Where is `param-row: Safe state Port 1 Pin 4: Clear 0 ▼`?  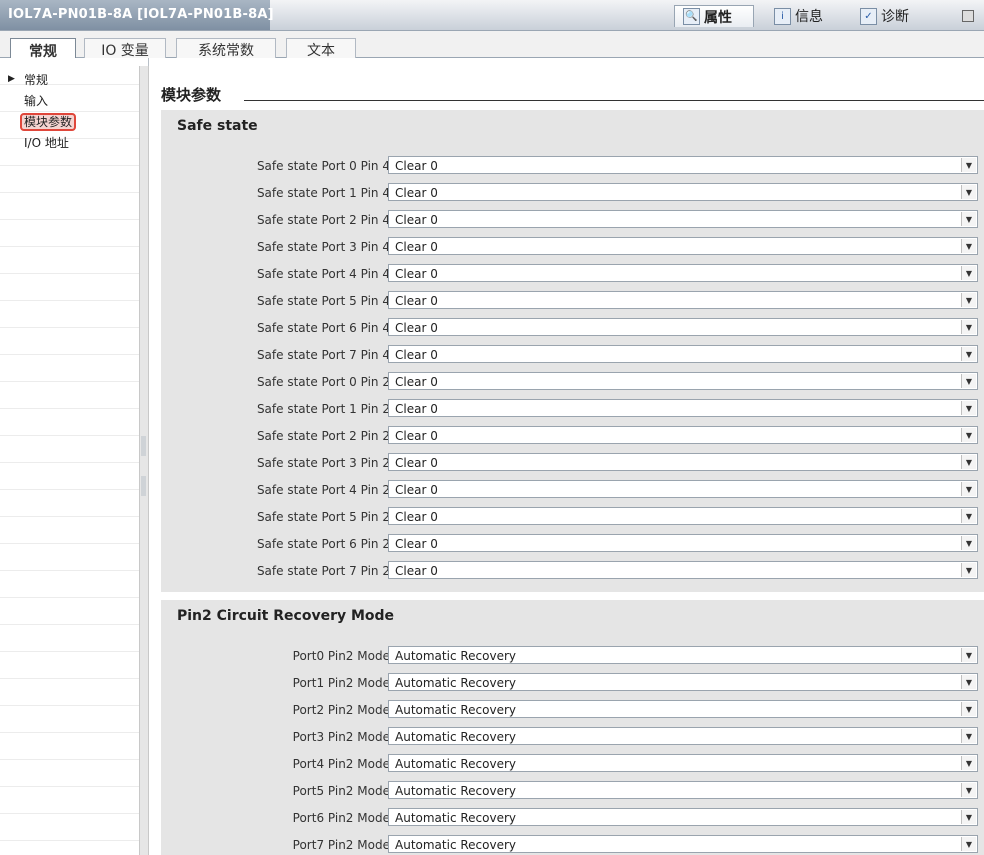 param-row: Safe state Port 1 Pin 4: Clear 0 ▼ is located at coordinates (572, 193).